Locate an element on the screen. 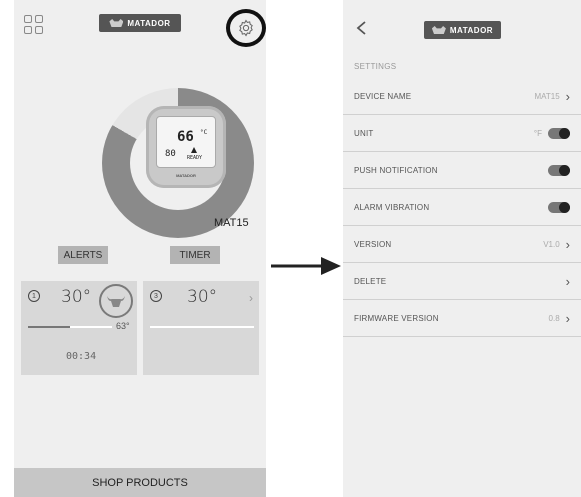 This screenshot has width=581, height=497. setting-value: V1.0 is located at coordinates (551, 244).